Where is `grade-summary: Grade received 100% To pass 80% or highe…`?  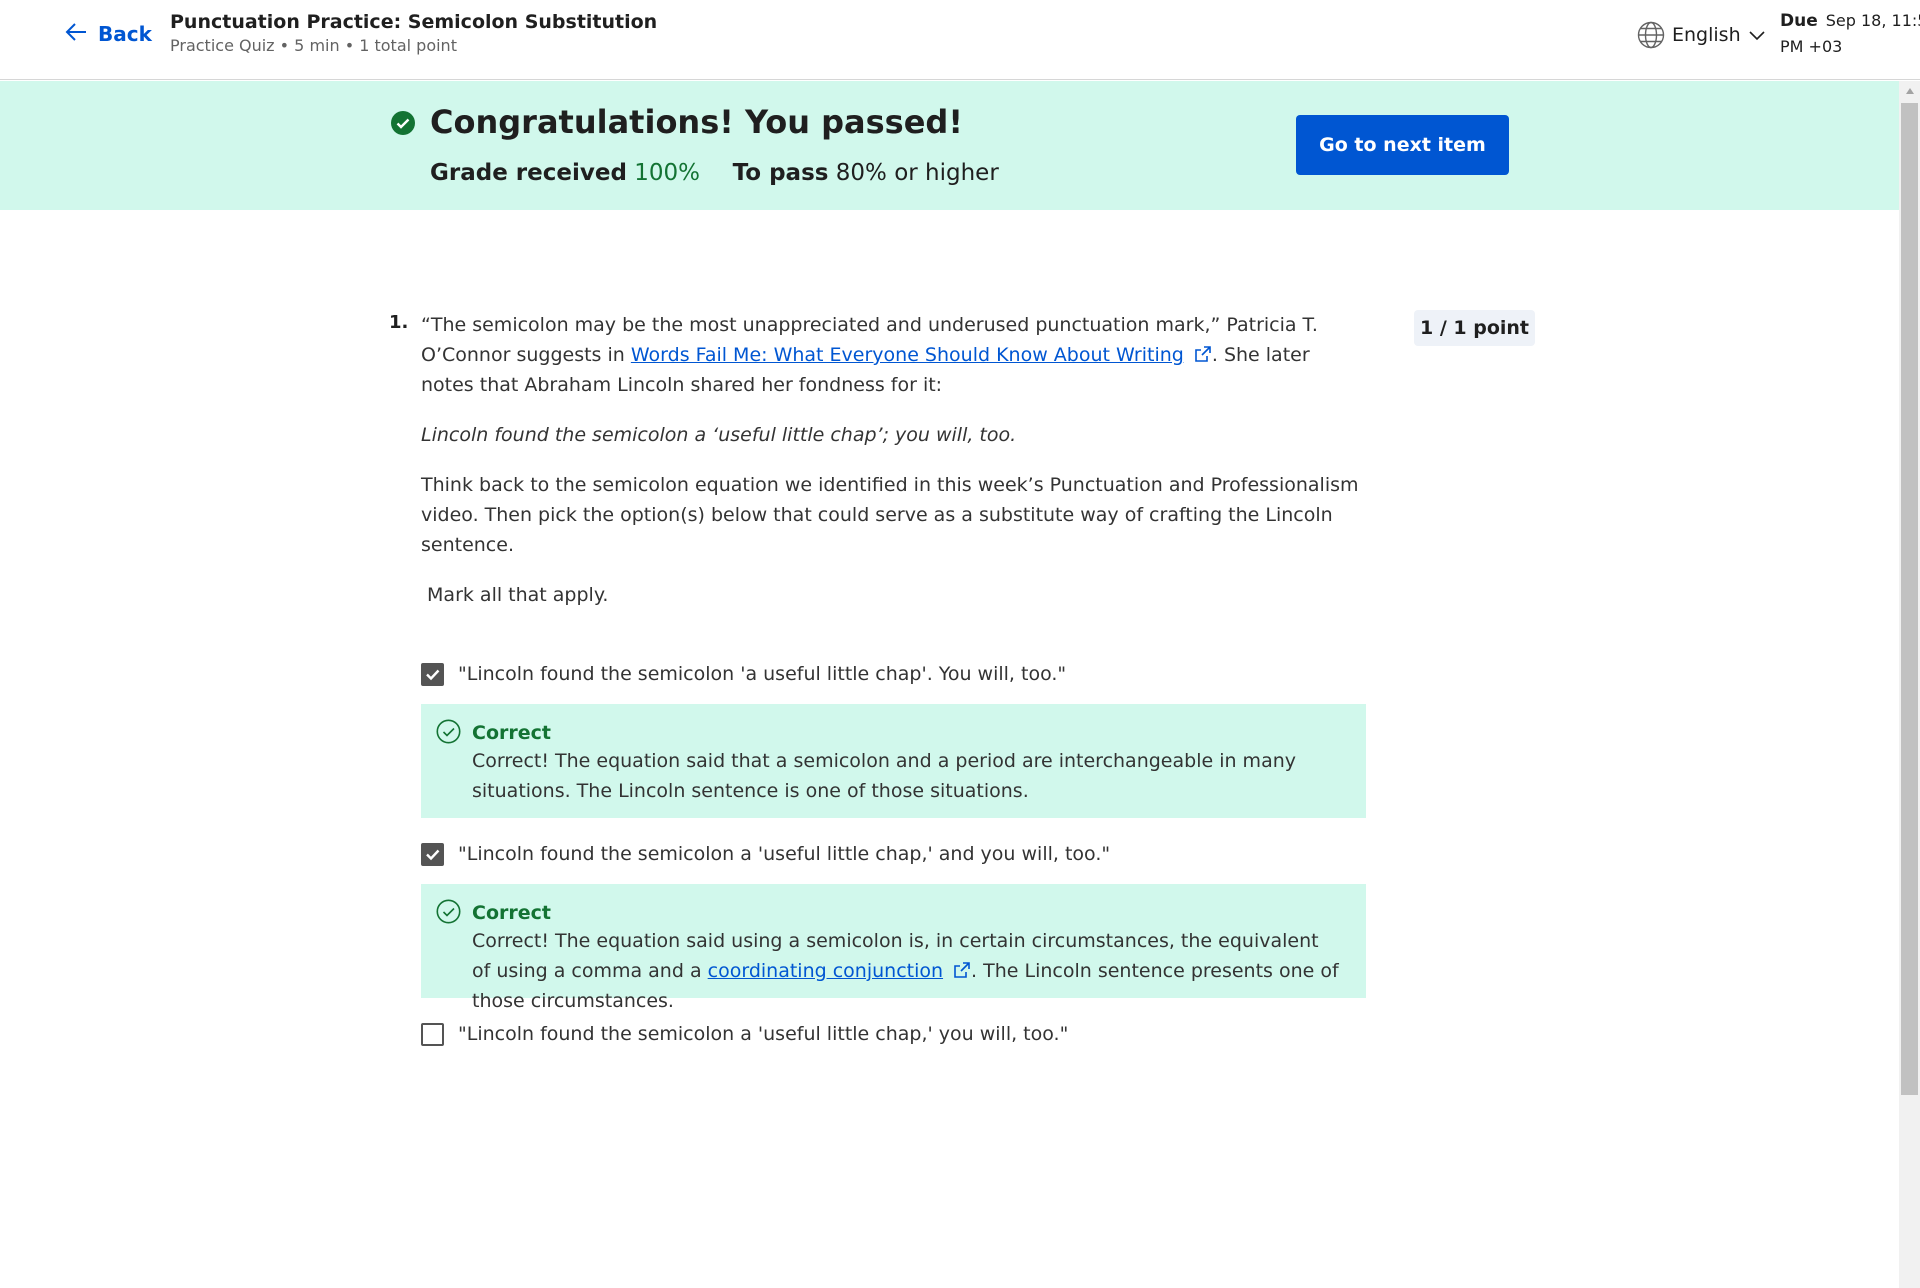
grade-summary: Grade received 100% To pass 80% or highe… is located at coordinates (714, 173).